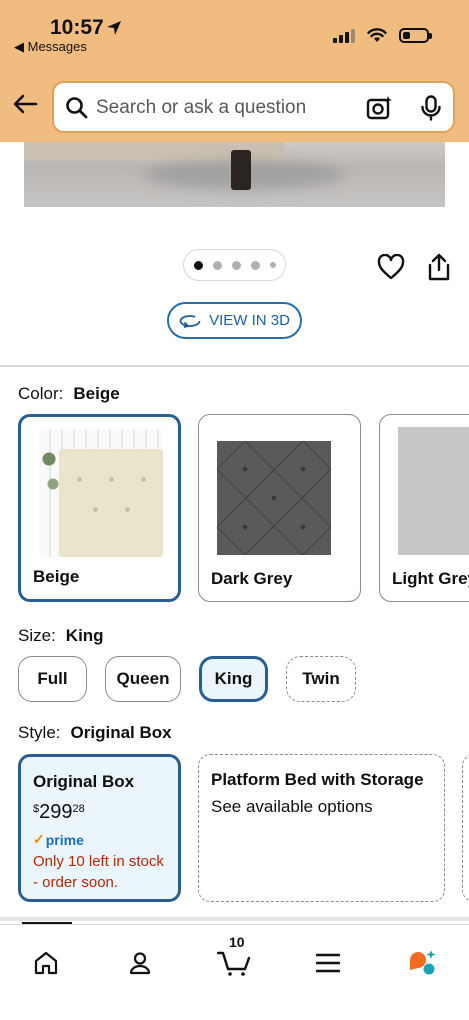 The width and height of the screenshot is (469, 1020). I want to click on size-label-row: Size: King, so click(61, 636).